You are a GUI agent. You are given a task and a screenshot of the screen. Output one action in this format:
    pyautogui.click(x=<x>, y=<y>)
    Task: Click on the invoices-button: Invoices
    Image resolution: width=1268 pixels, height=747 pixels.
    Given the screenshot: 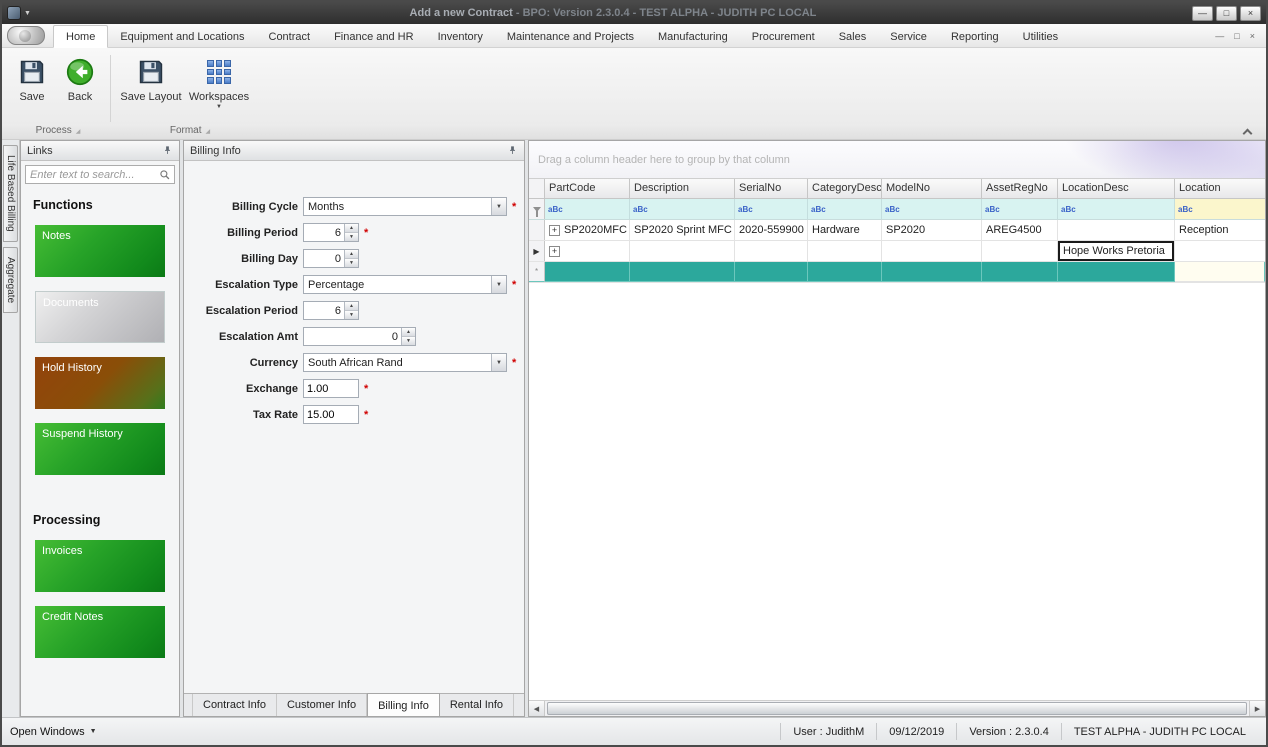 What is the action you would take?
    pyautogui.click(x=100, y=566)
    